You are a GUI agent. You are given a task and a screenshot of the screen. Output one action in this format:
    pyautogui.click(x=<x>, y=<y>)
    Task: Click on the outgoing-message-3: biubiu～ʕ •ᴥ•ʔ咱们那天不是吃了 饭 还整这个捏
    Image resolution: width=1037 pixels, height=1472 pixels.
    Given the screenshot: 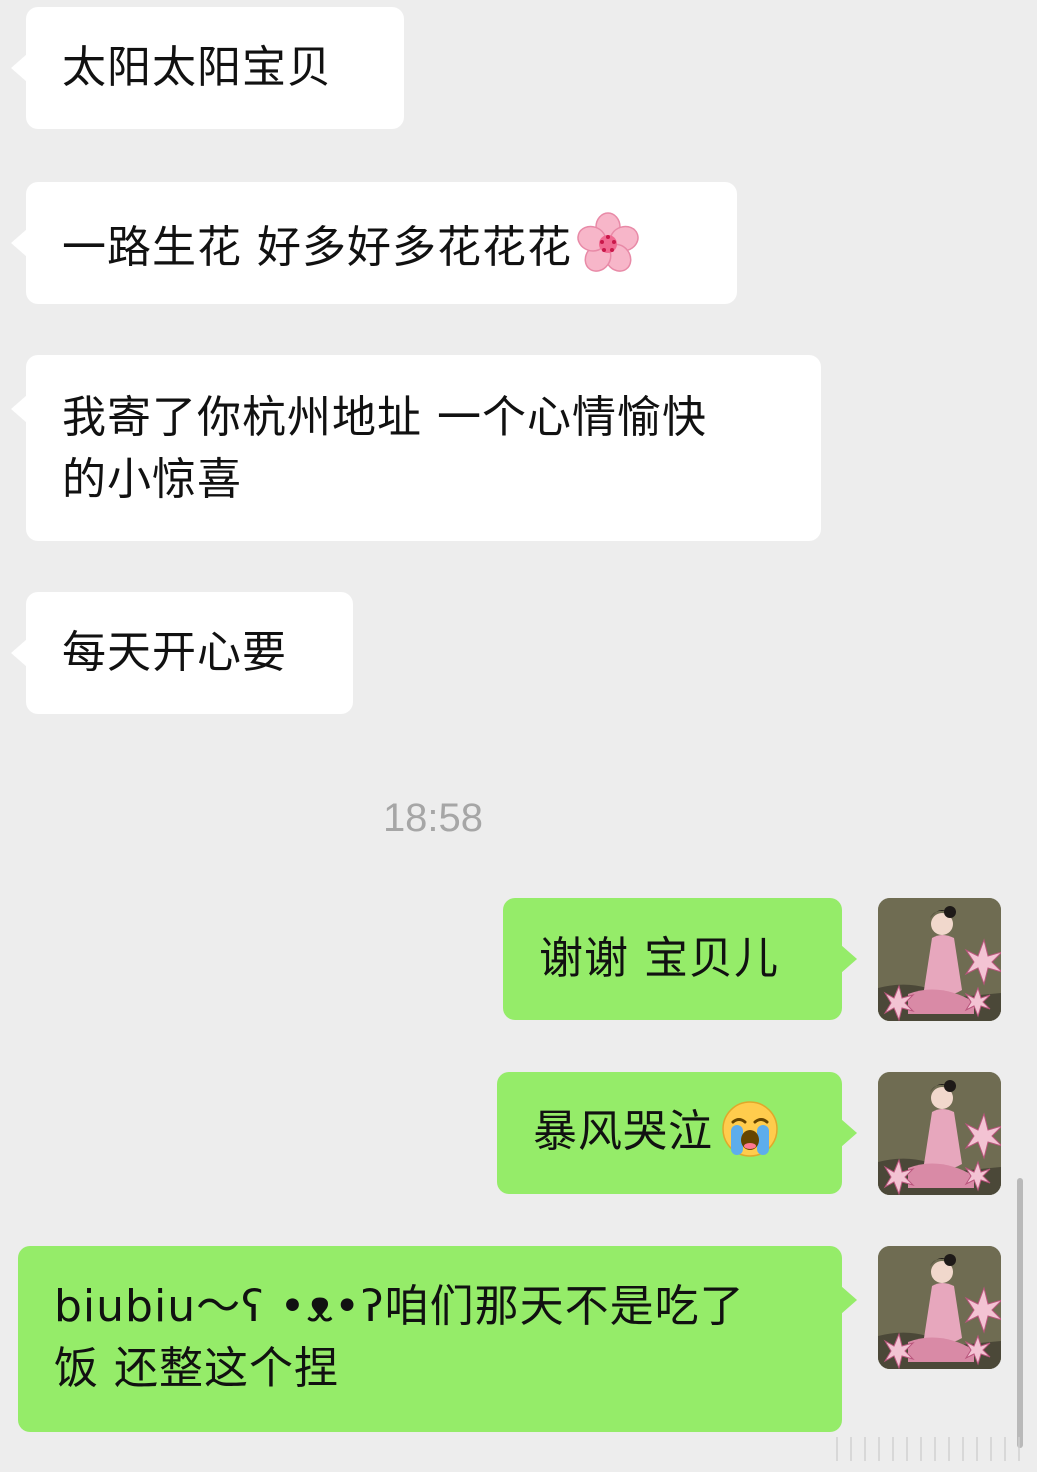 What is the action you would take?
    pyautogui.click(x=437, y=1339)
    